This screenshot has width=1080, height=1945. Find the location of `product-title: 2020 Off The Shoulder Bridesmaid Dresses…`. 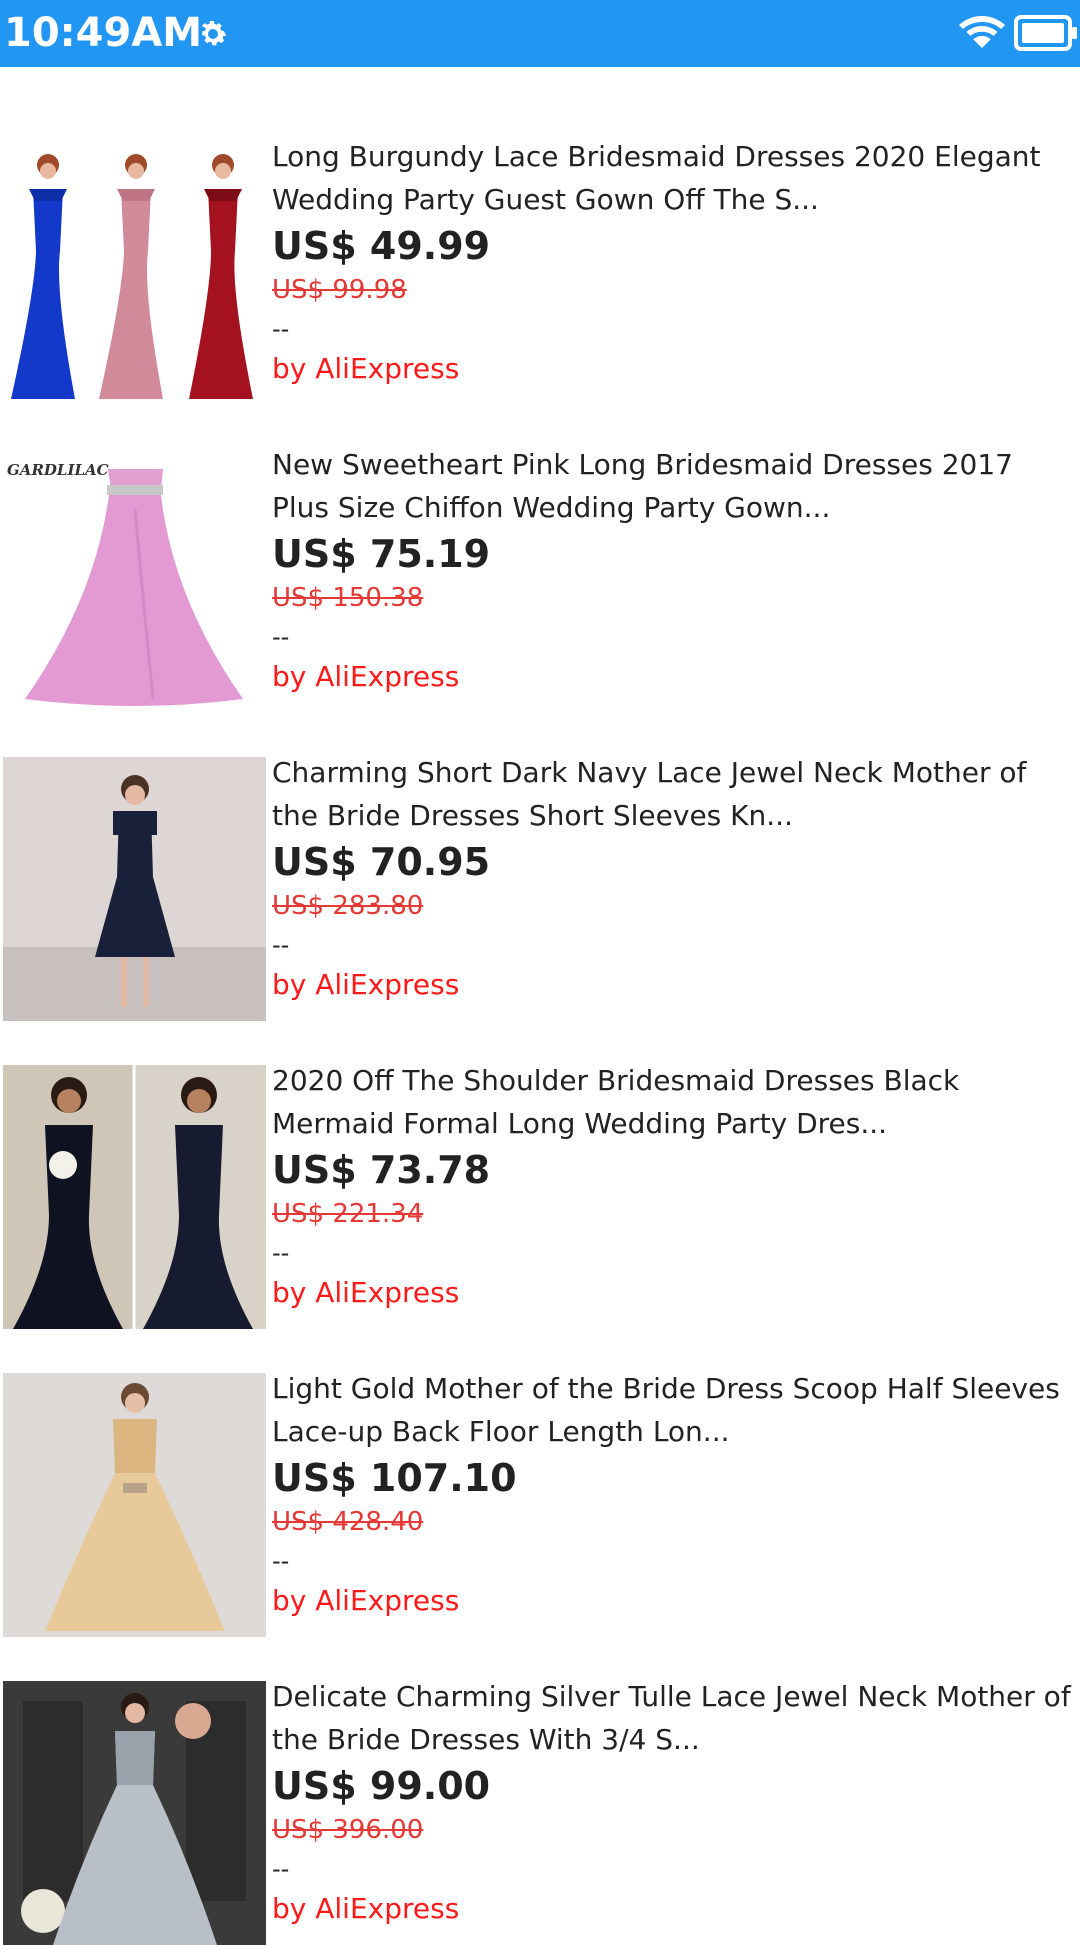

product-title: 2020 Off The Shoulder Bridesmaid Dresses… is located at coordinates (672, 1102).